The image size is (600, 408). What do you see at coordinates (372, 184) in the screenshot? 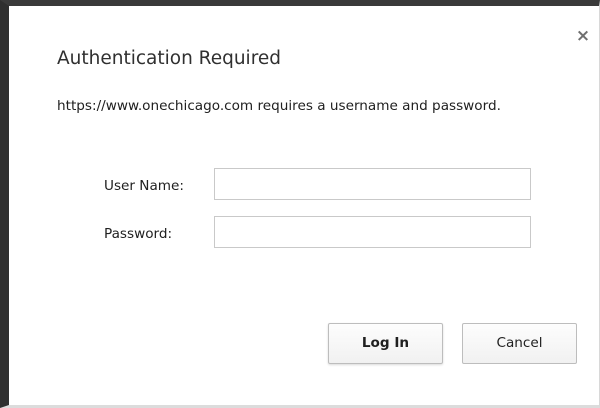
I see `username-field` at bounding box center [372, 184].